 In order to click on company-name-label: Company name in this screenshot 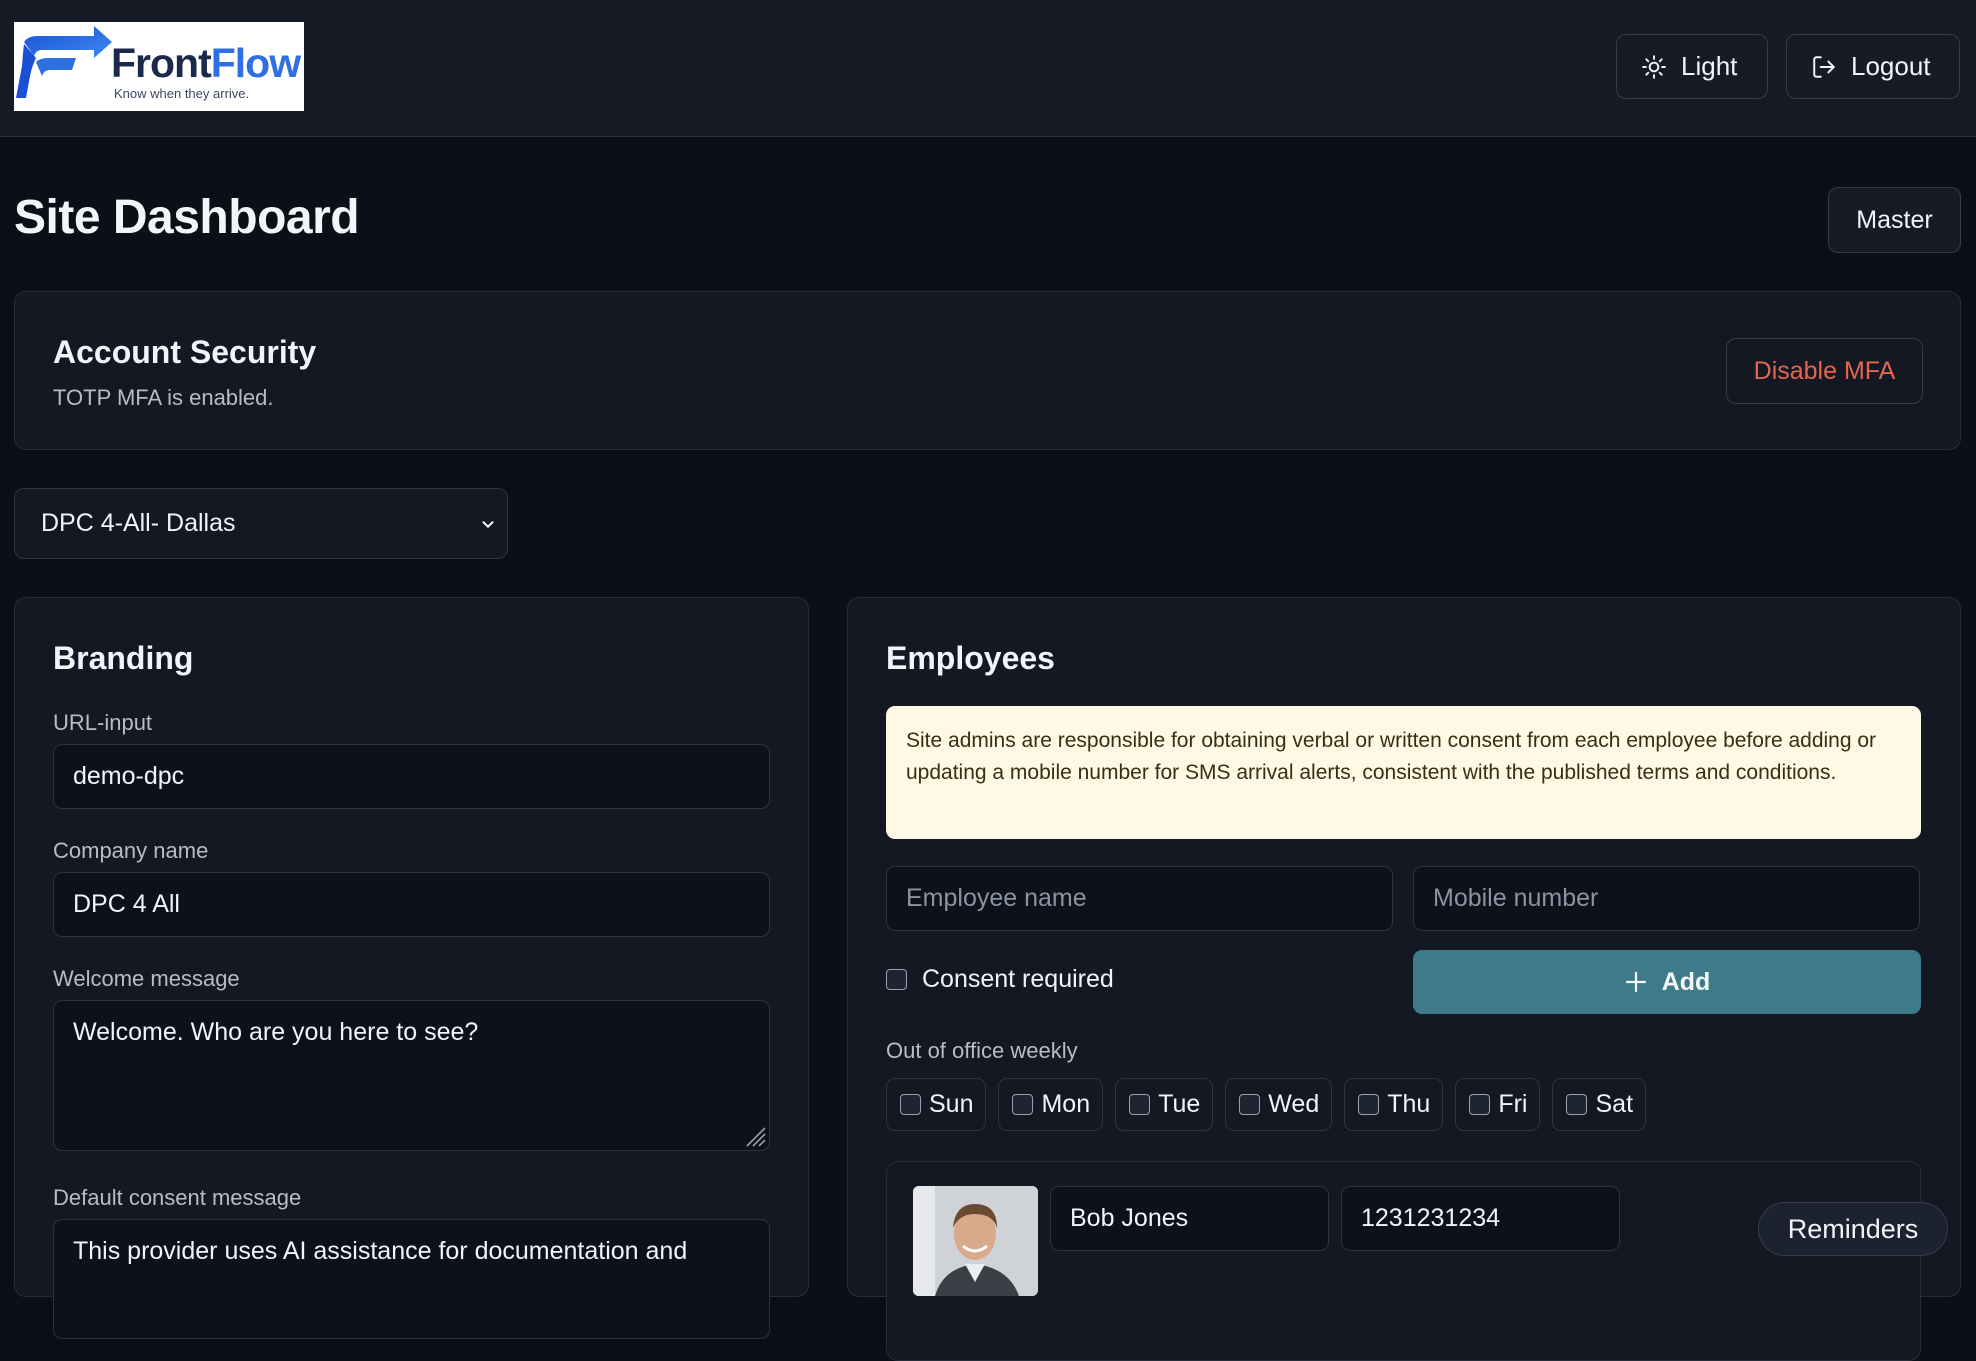, I will do `click(131, 850)`.